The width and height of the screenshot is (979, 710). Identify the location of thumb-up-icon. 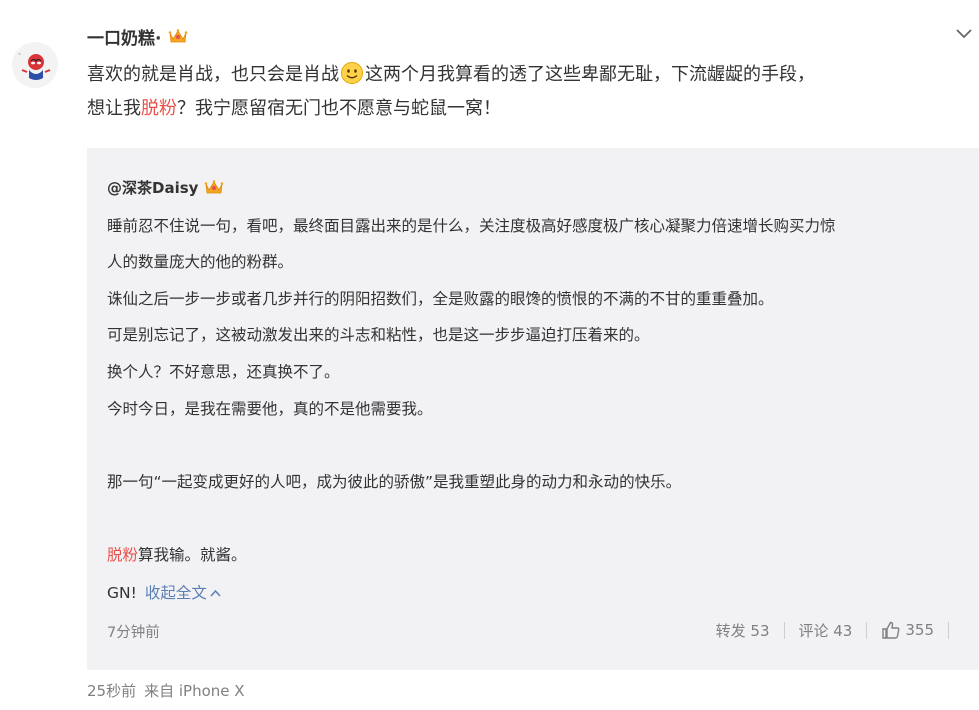
(891, 630).